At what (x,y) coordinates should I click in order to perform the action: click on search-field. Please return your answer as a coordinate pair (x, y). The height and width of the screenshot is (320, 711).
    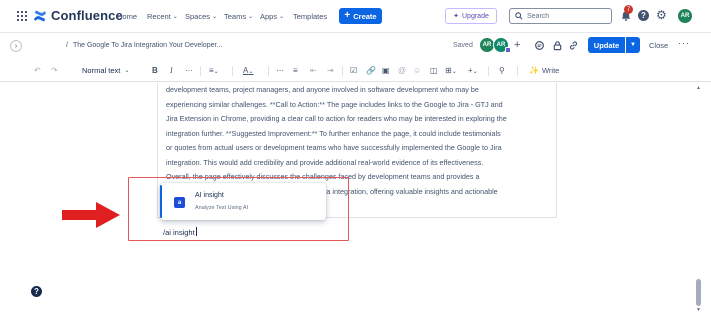
    Looking at the image, I should click on (560, 16).